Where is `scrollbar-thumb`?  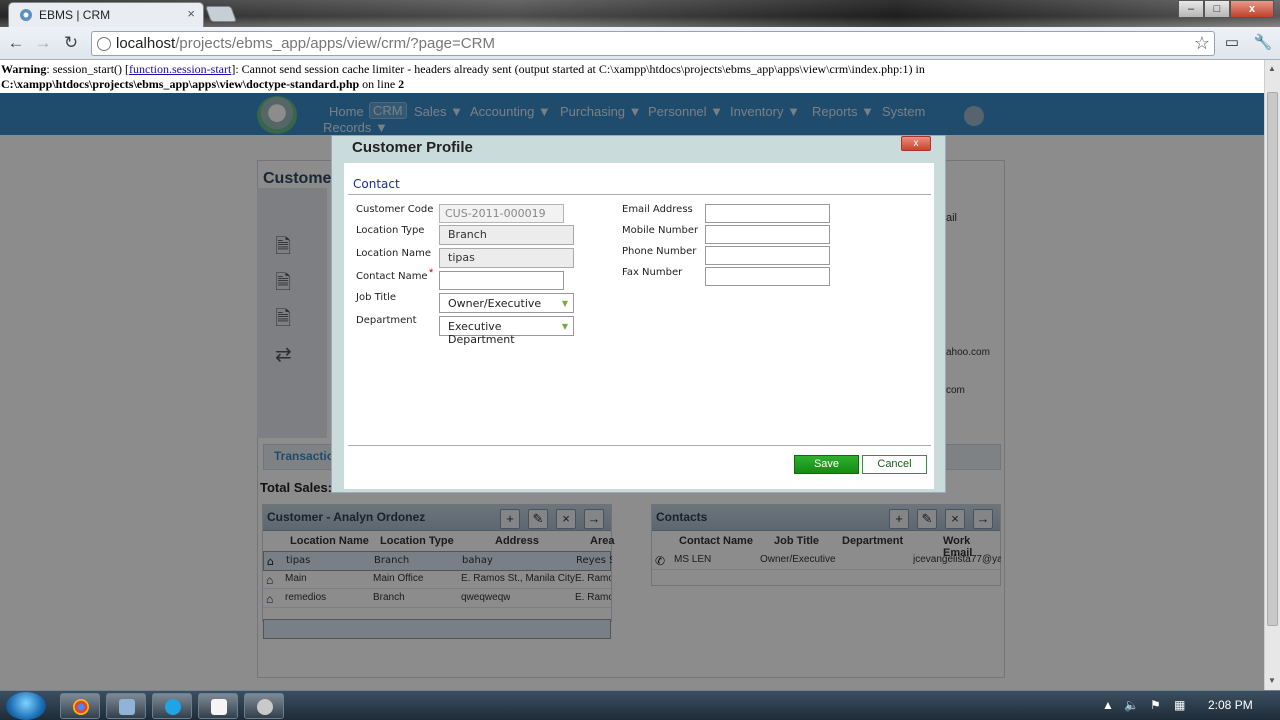
scrollbar-thumb is located at coordinates (1272, 359).